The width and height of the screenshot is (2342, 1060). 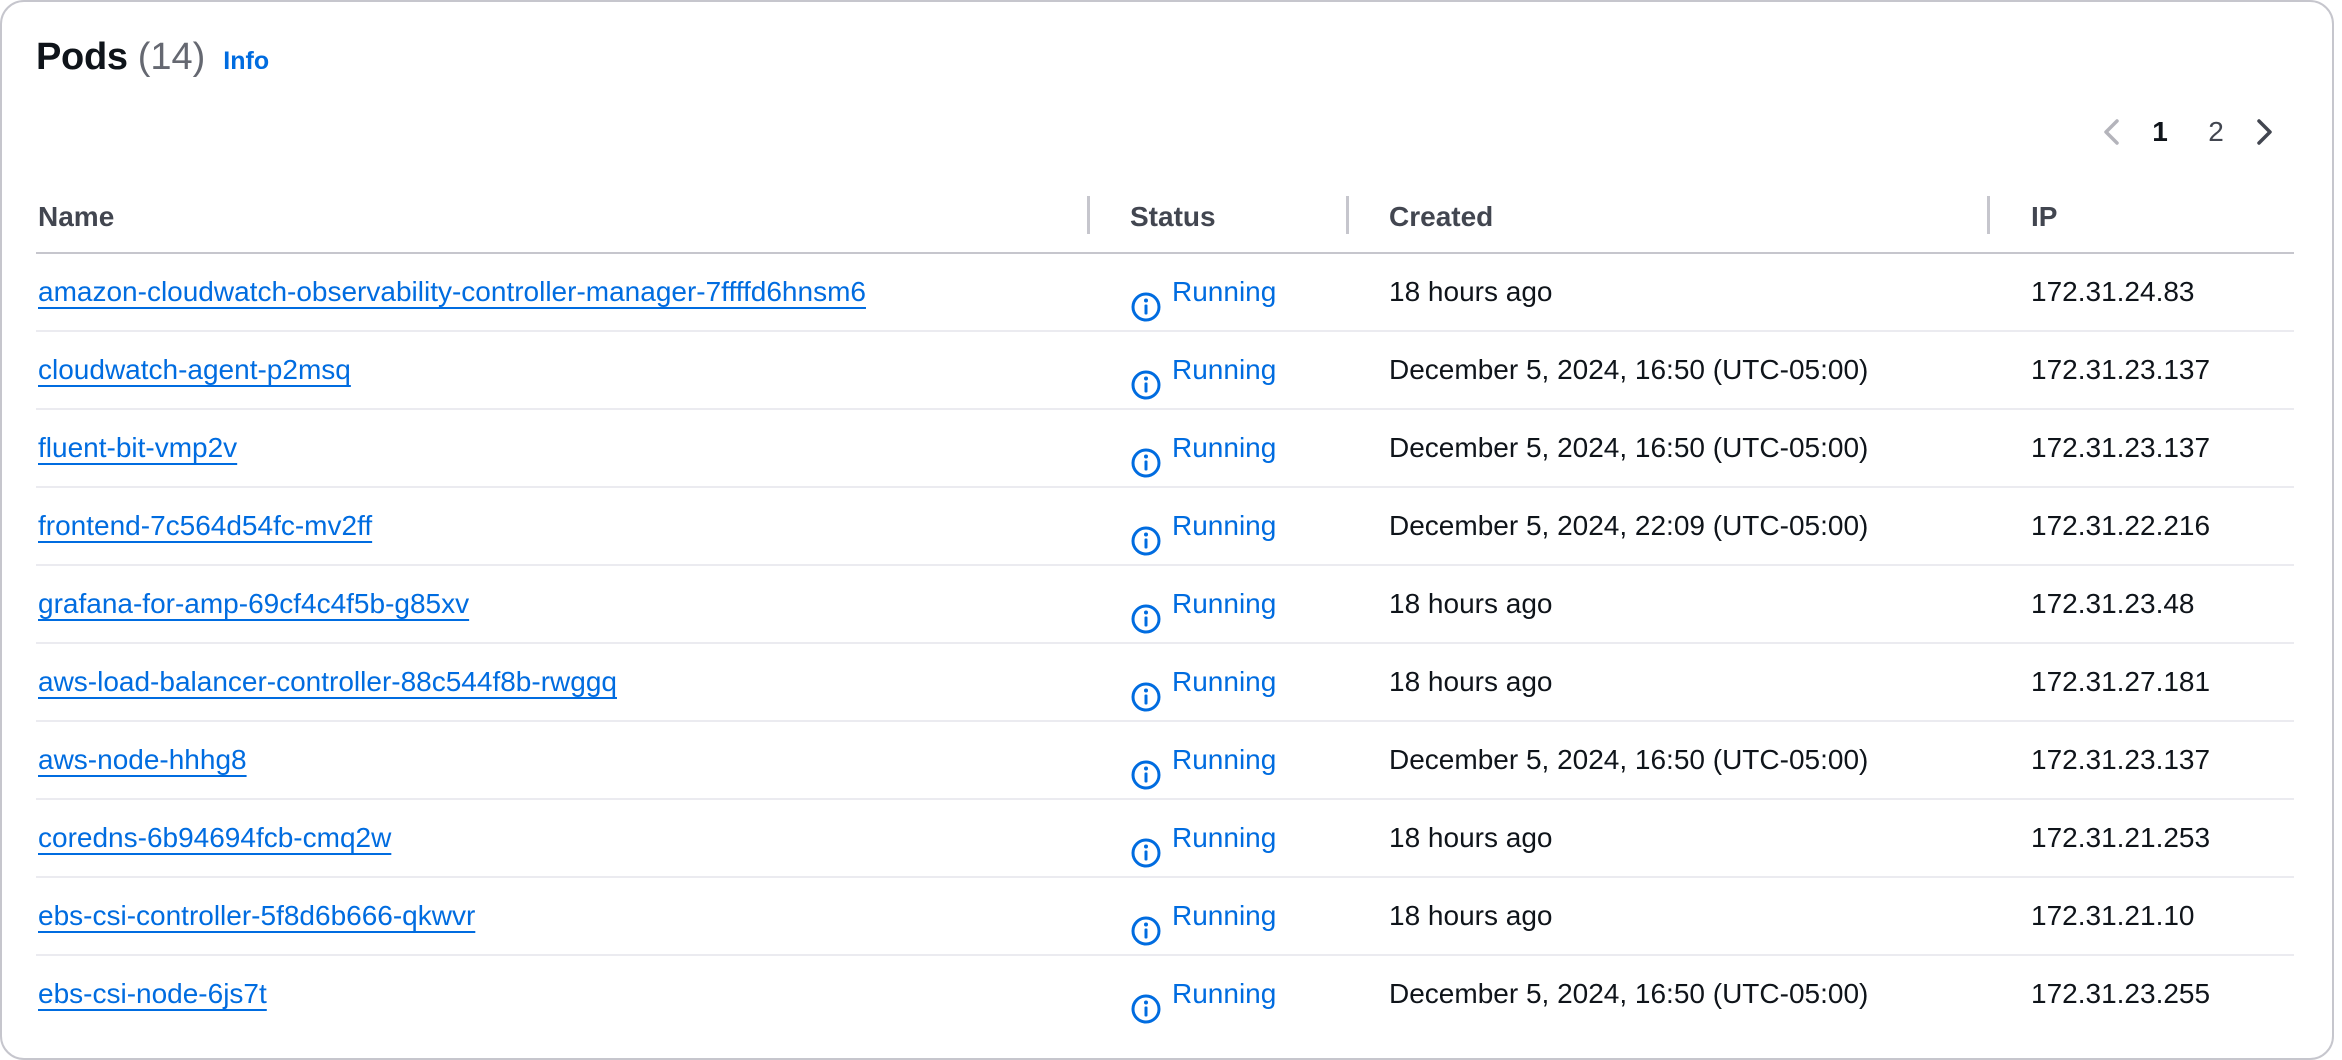 What do you see at coordinates (2121, 525) in the screenshot?
I see `ip-cell: 172.31.22.216` at bounding box center [2121, 525].